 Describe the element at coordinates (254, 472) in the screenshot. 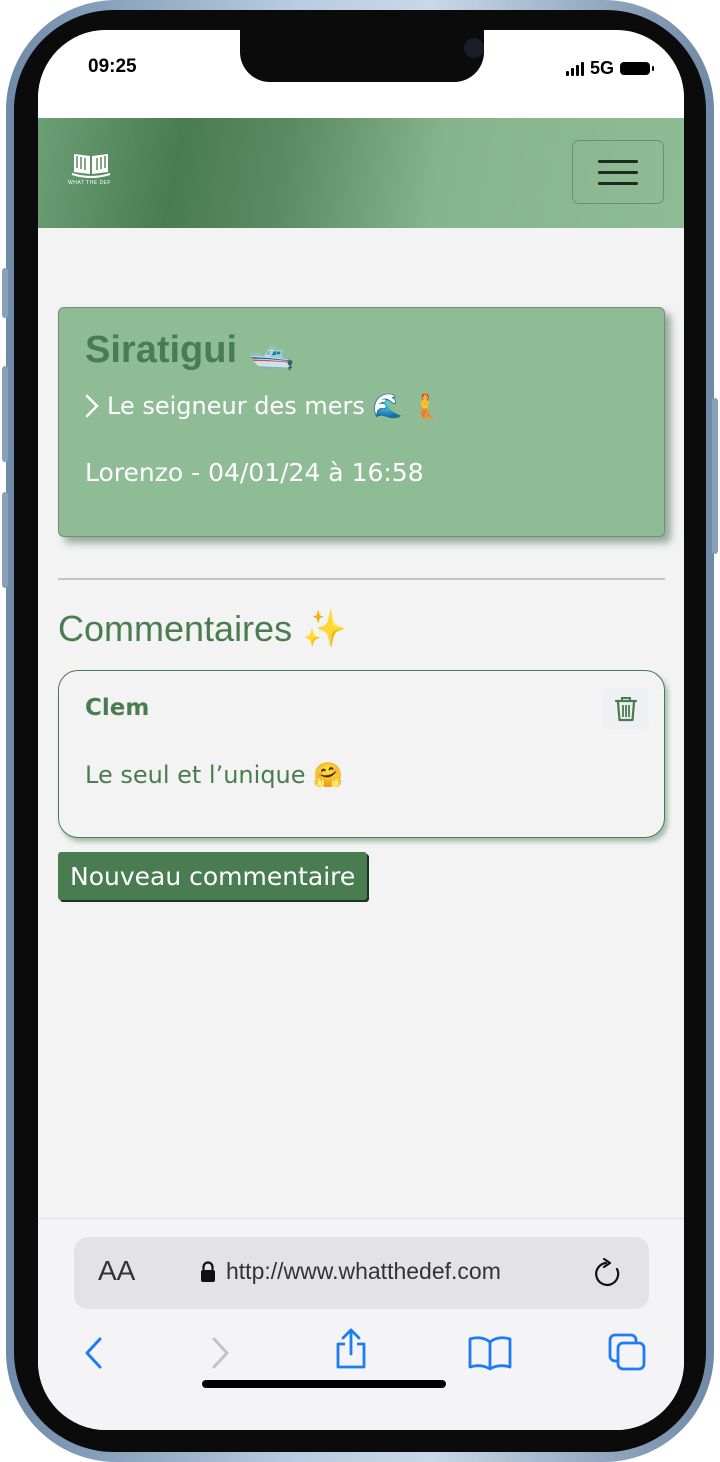

I see `definition-meta: Lorenzo - 04/01/24 à 16:58` at that location.